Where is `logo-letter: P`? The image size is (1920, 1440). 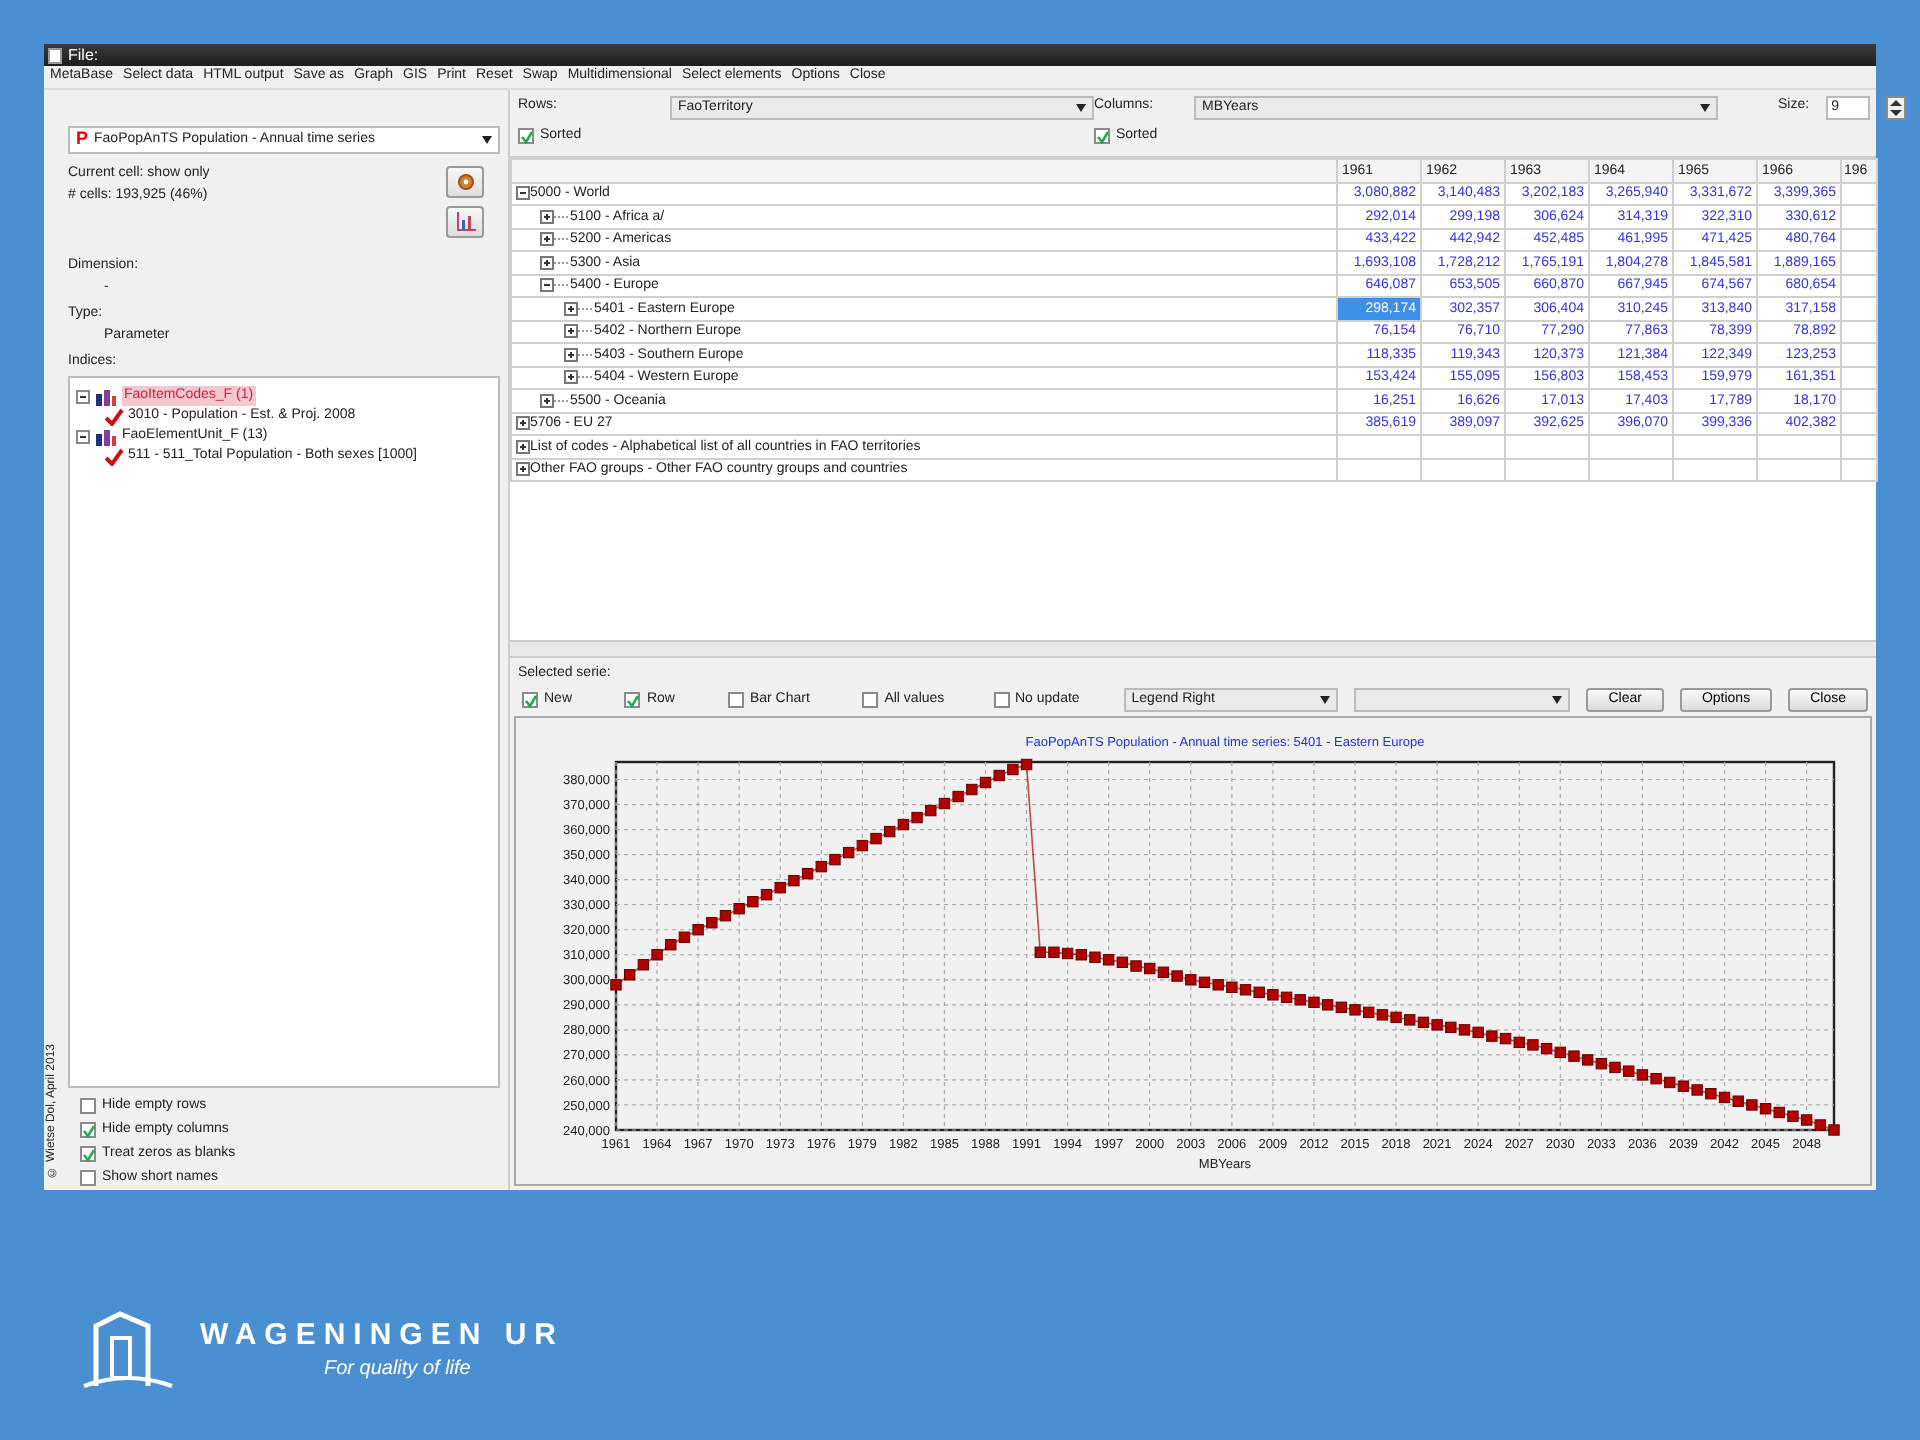 logo-letter: P is located at coordinates (82, 139).